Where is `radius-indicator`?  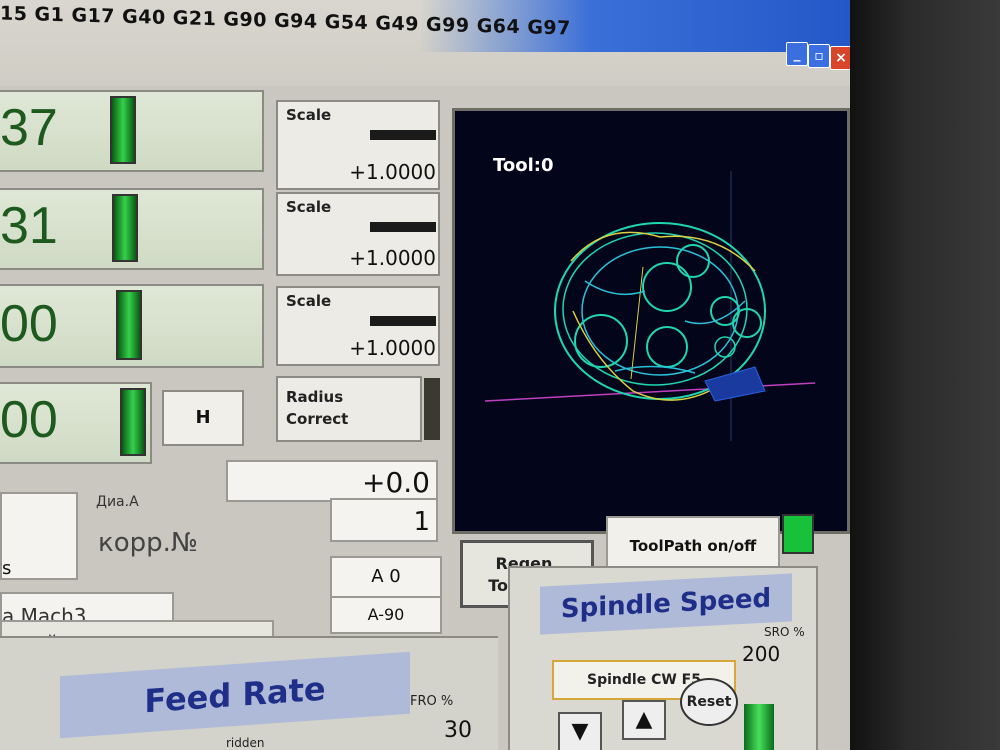
radius-indicator is located at coordinates (432, 409).